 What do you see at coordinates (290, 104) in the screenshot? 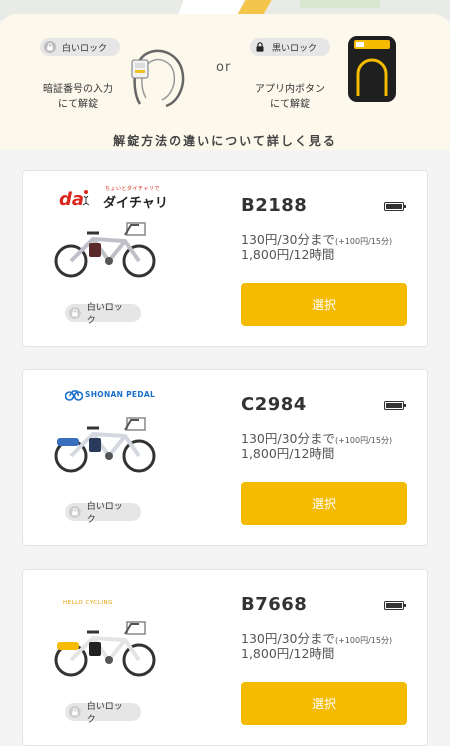
I see `black-lock-caption-line2: にて解錠` at bounding box center [290, 104].